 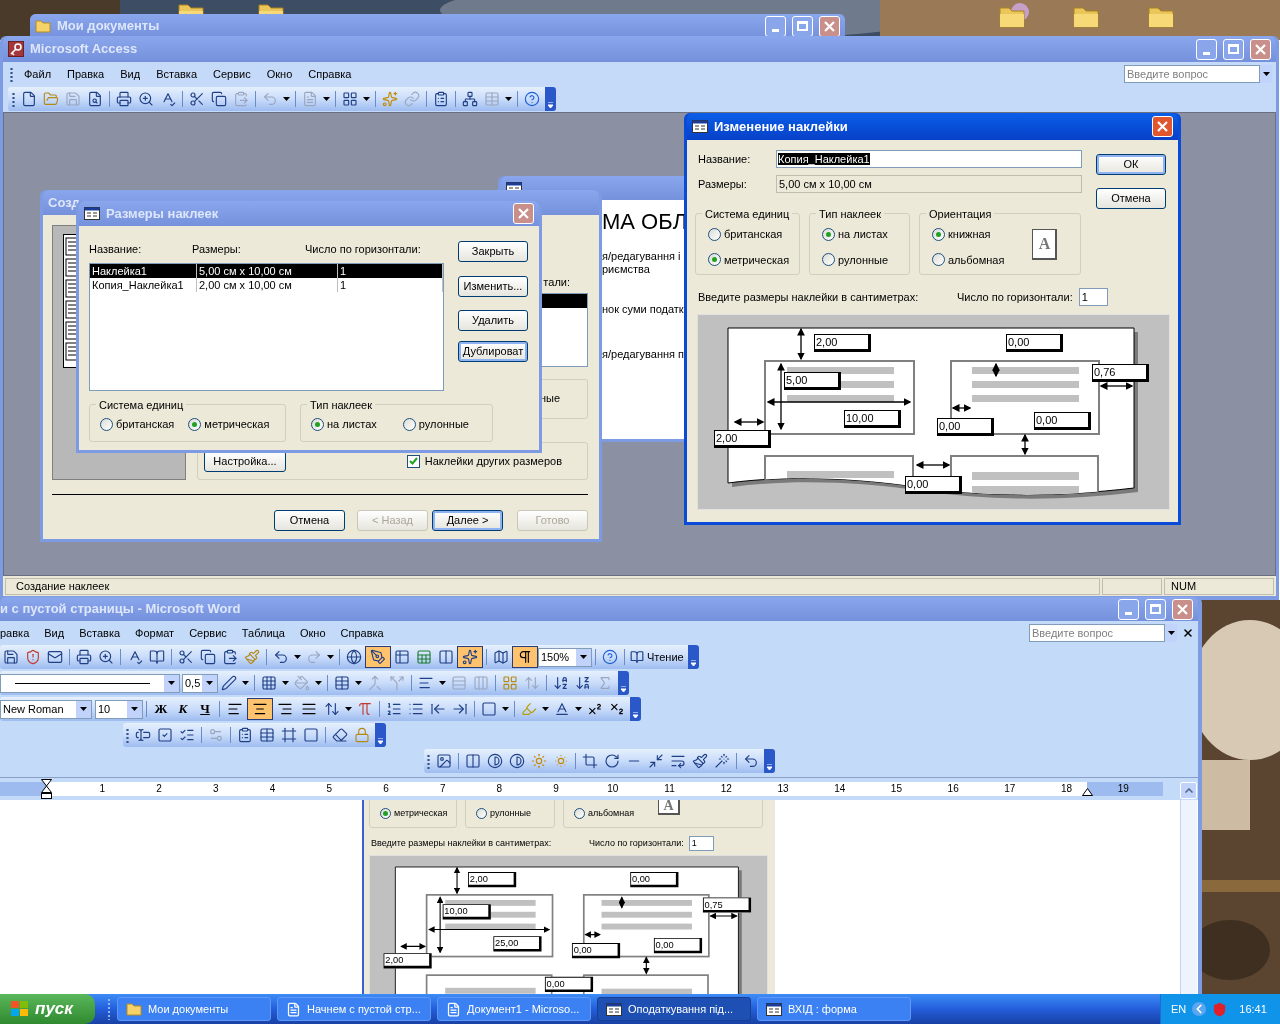 What do you see at coordinates (612, 761) in the screenshot?
I see `rotate-icon` at bounding box center [612, 761].